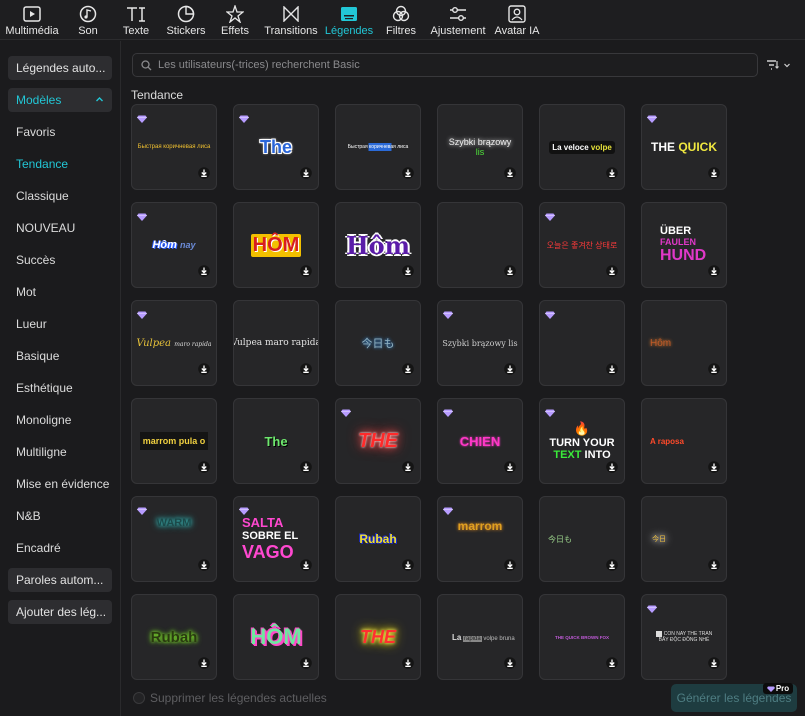 The width and height of the screenshot is (805, 716). Describe the element at coordinates (174, 245) in the screenshot. I see `template-card: Hôm nay` at that location.